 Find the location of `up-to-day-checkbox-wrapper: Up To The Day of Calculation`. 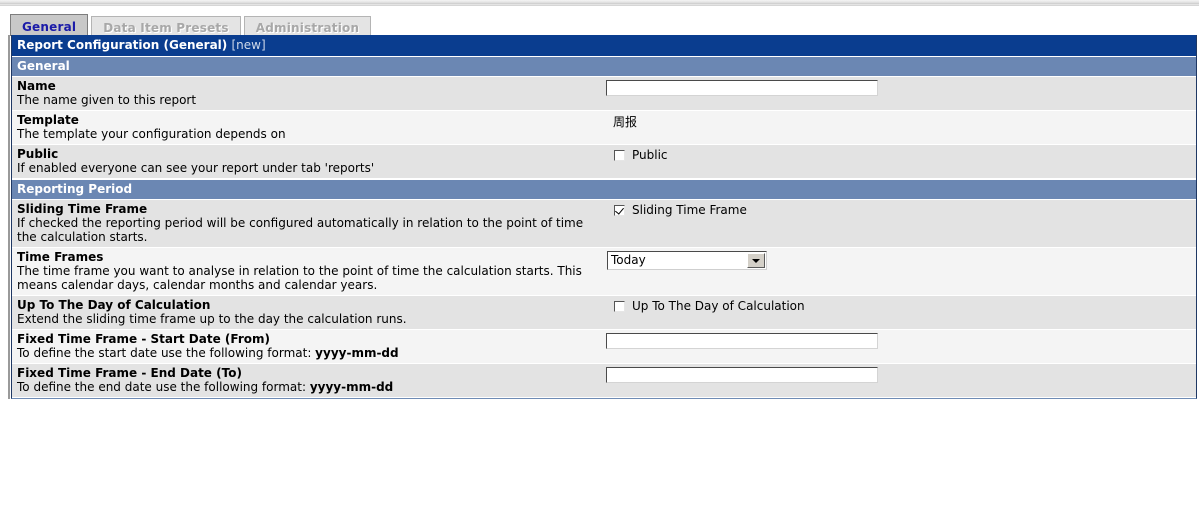

up-to-day-checkbox-wrapper: Up To The Day of Calculation is located at coordinates (705, 306).